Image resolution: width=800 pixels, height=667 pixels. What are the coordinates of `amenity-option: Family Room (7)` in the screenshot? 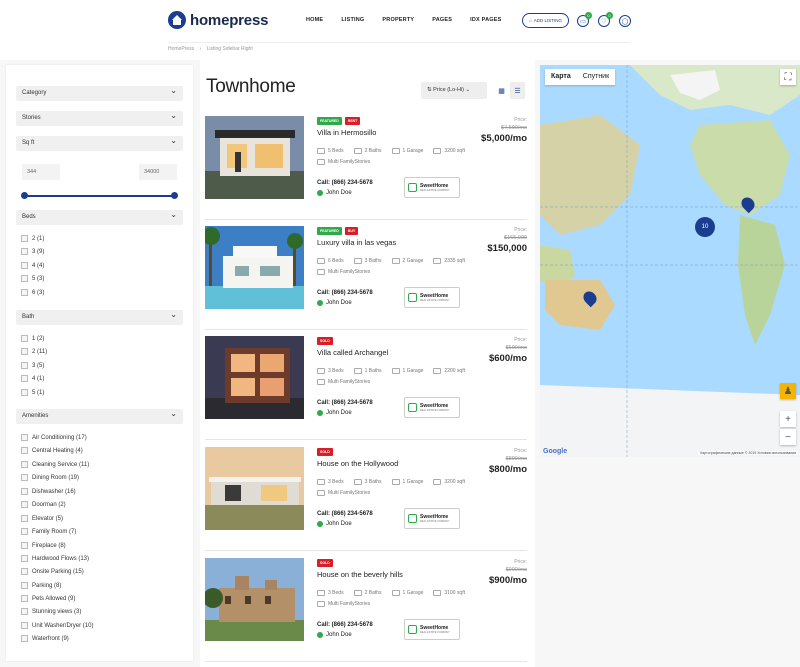 It's located at (48, 531).